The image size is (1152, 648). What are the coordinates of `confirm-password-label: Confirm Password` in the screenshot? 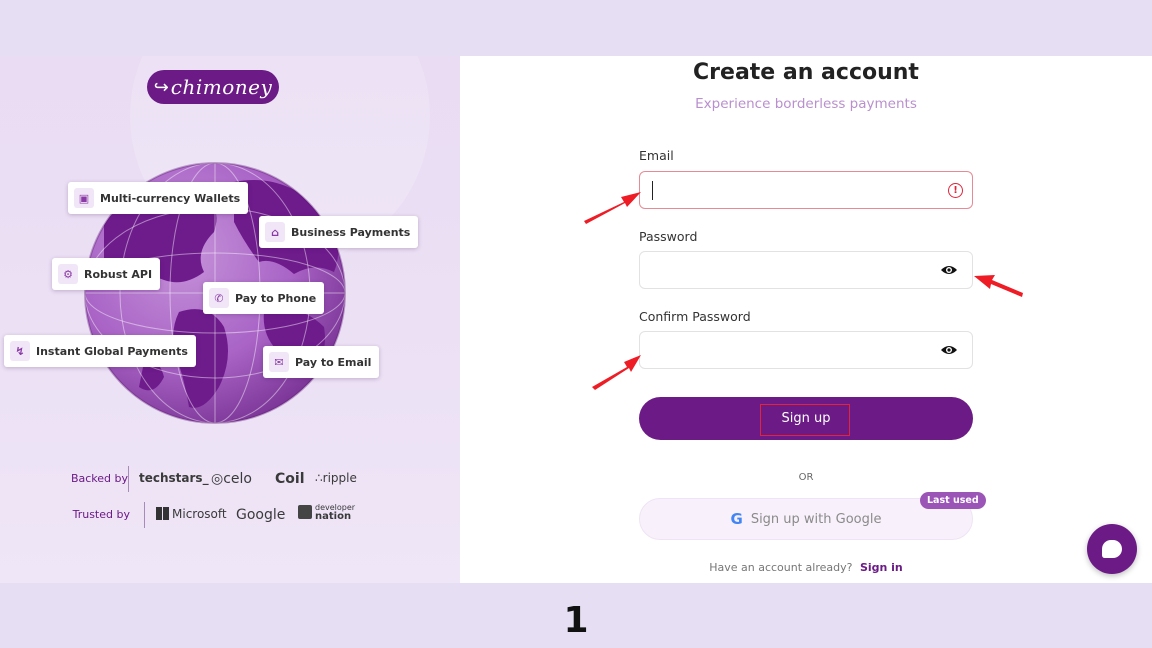 It's located at (695, 316).